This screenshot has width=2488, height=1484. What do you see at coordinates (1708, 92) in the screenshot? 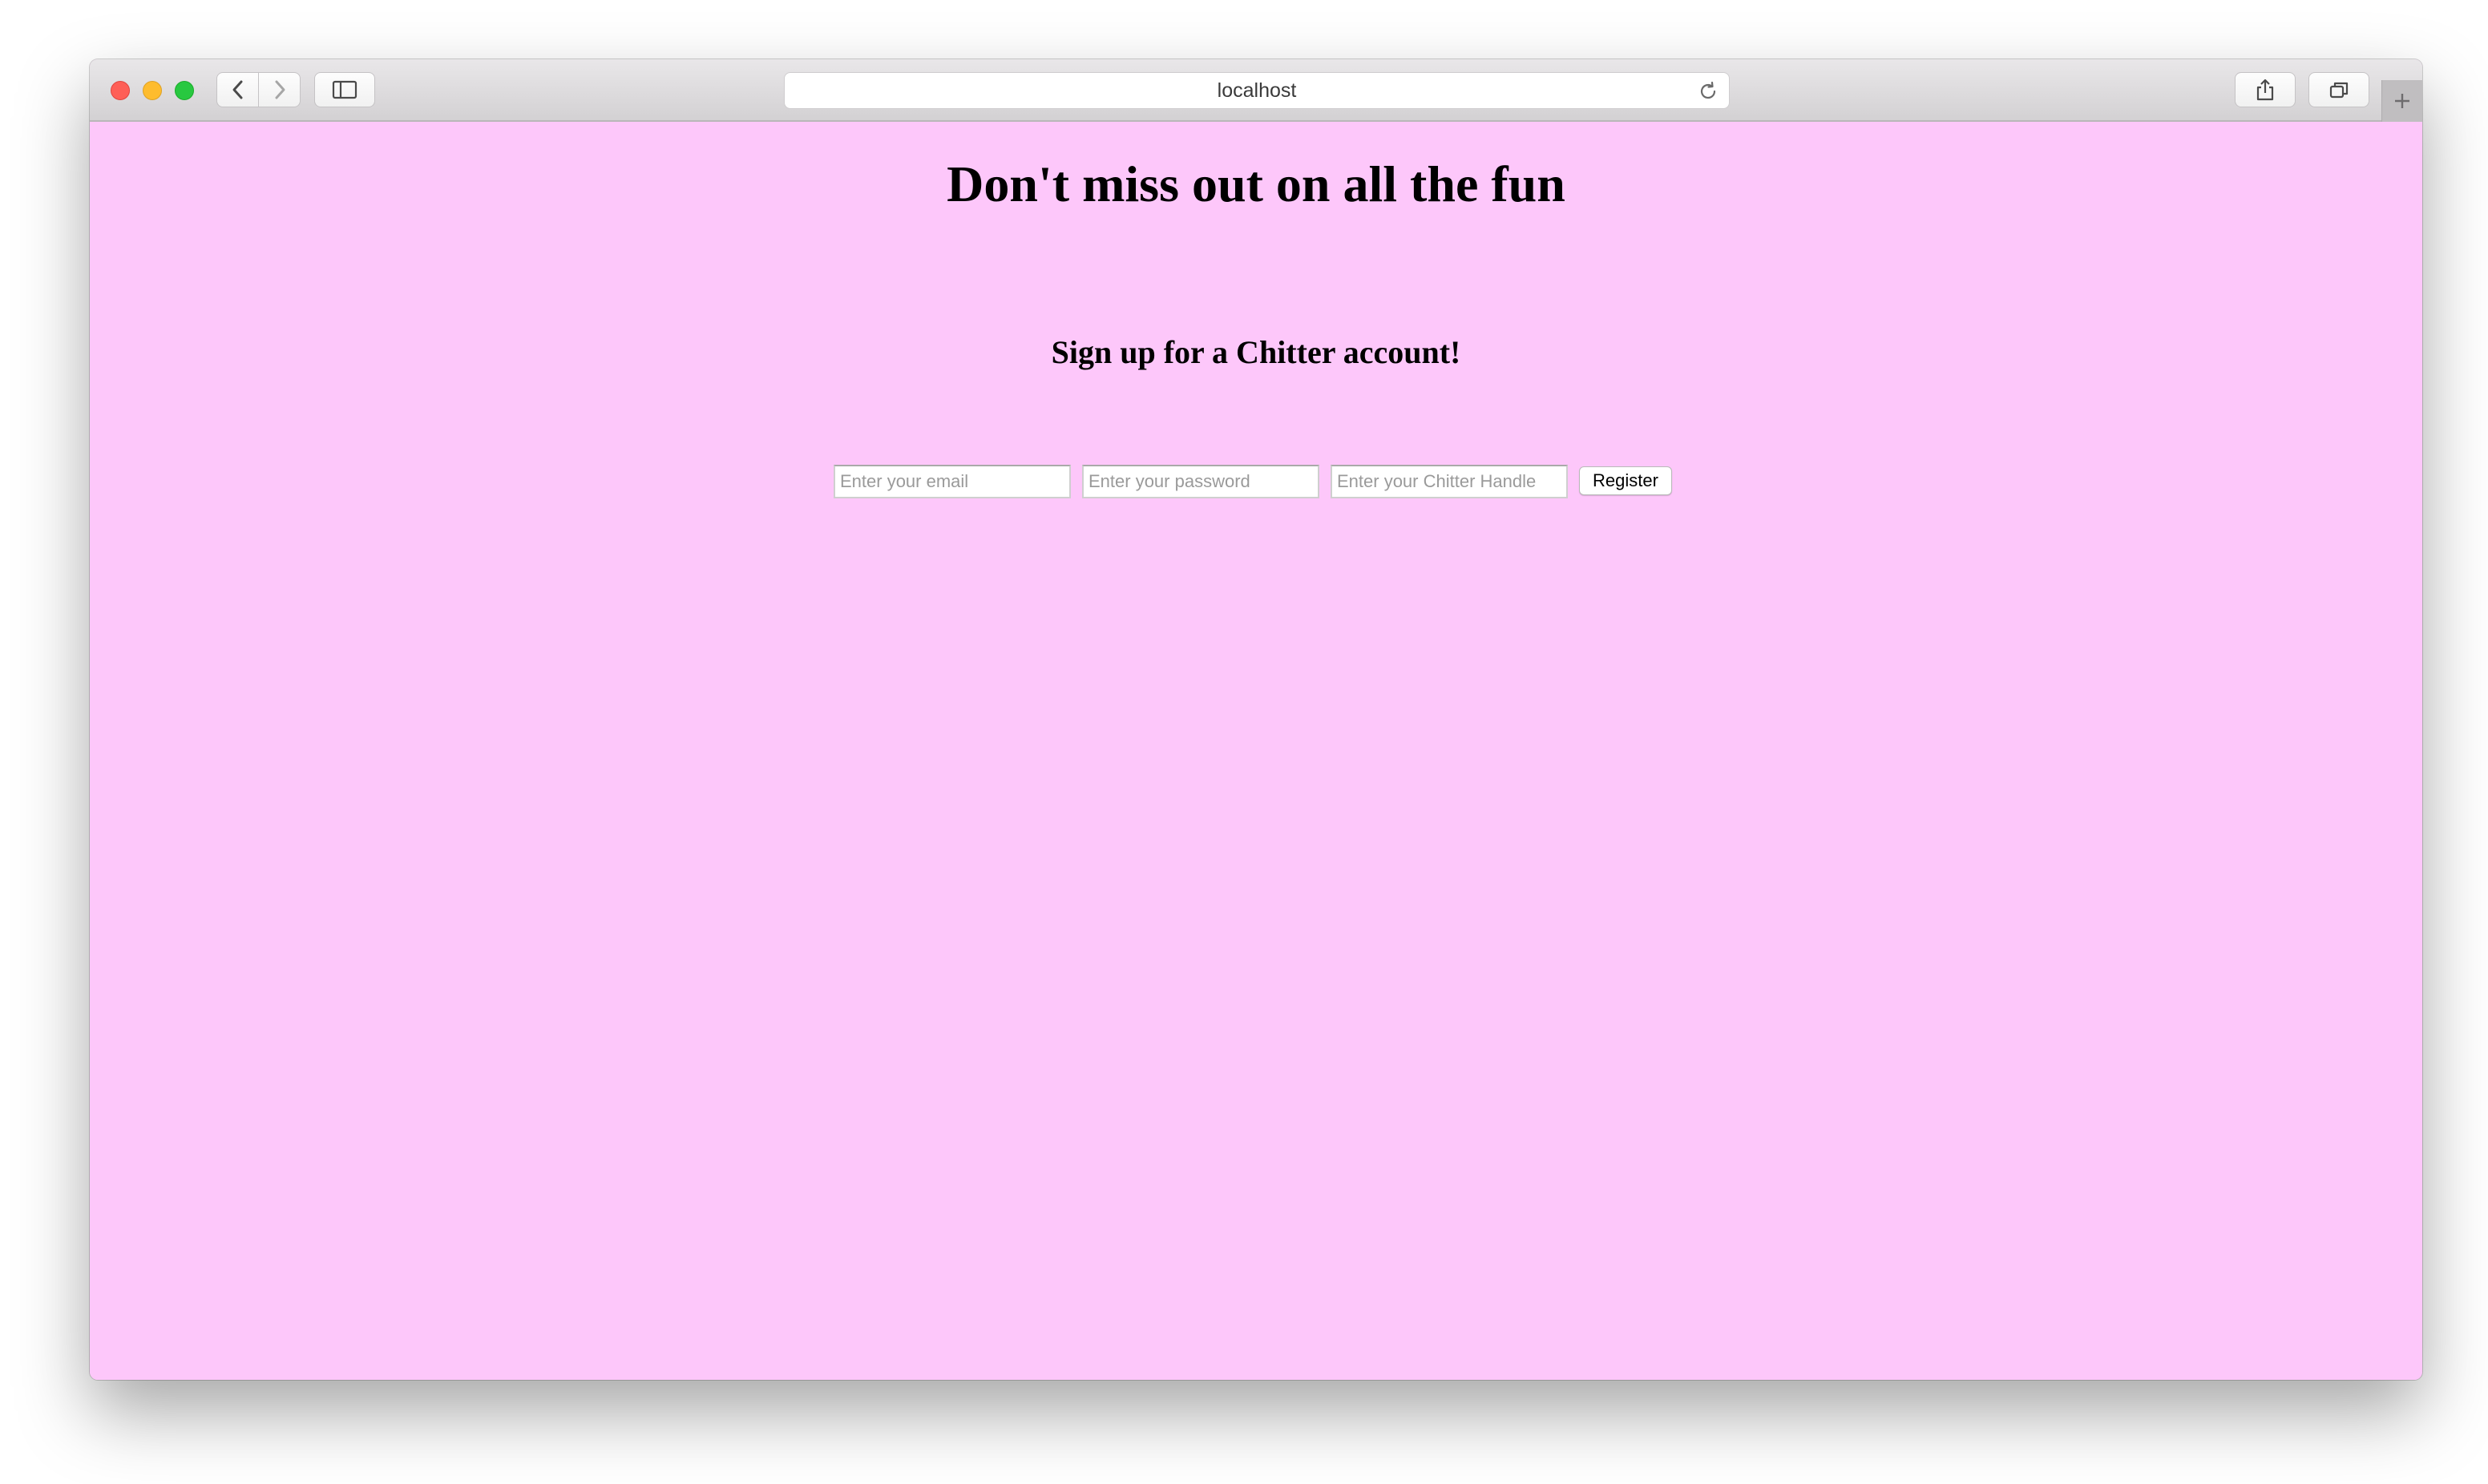
I see `reload-icon` at bounding box center [1708, 92].